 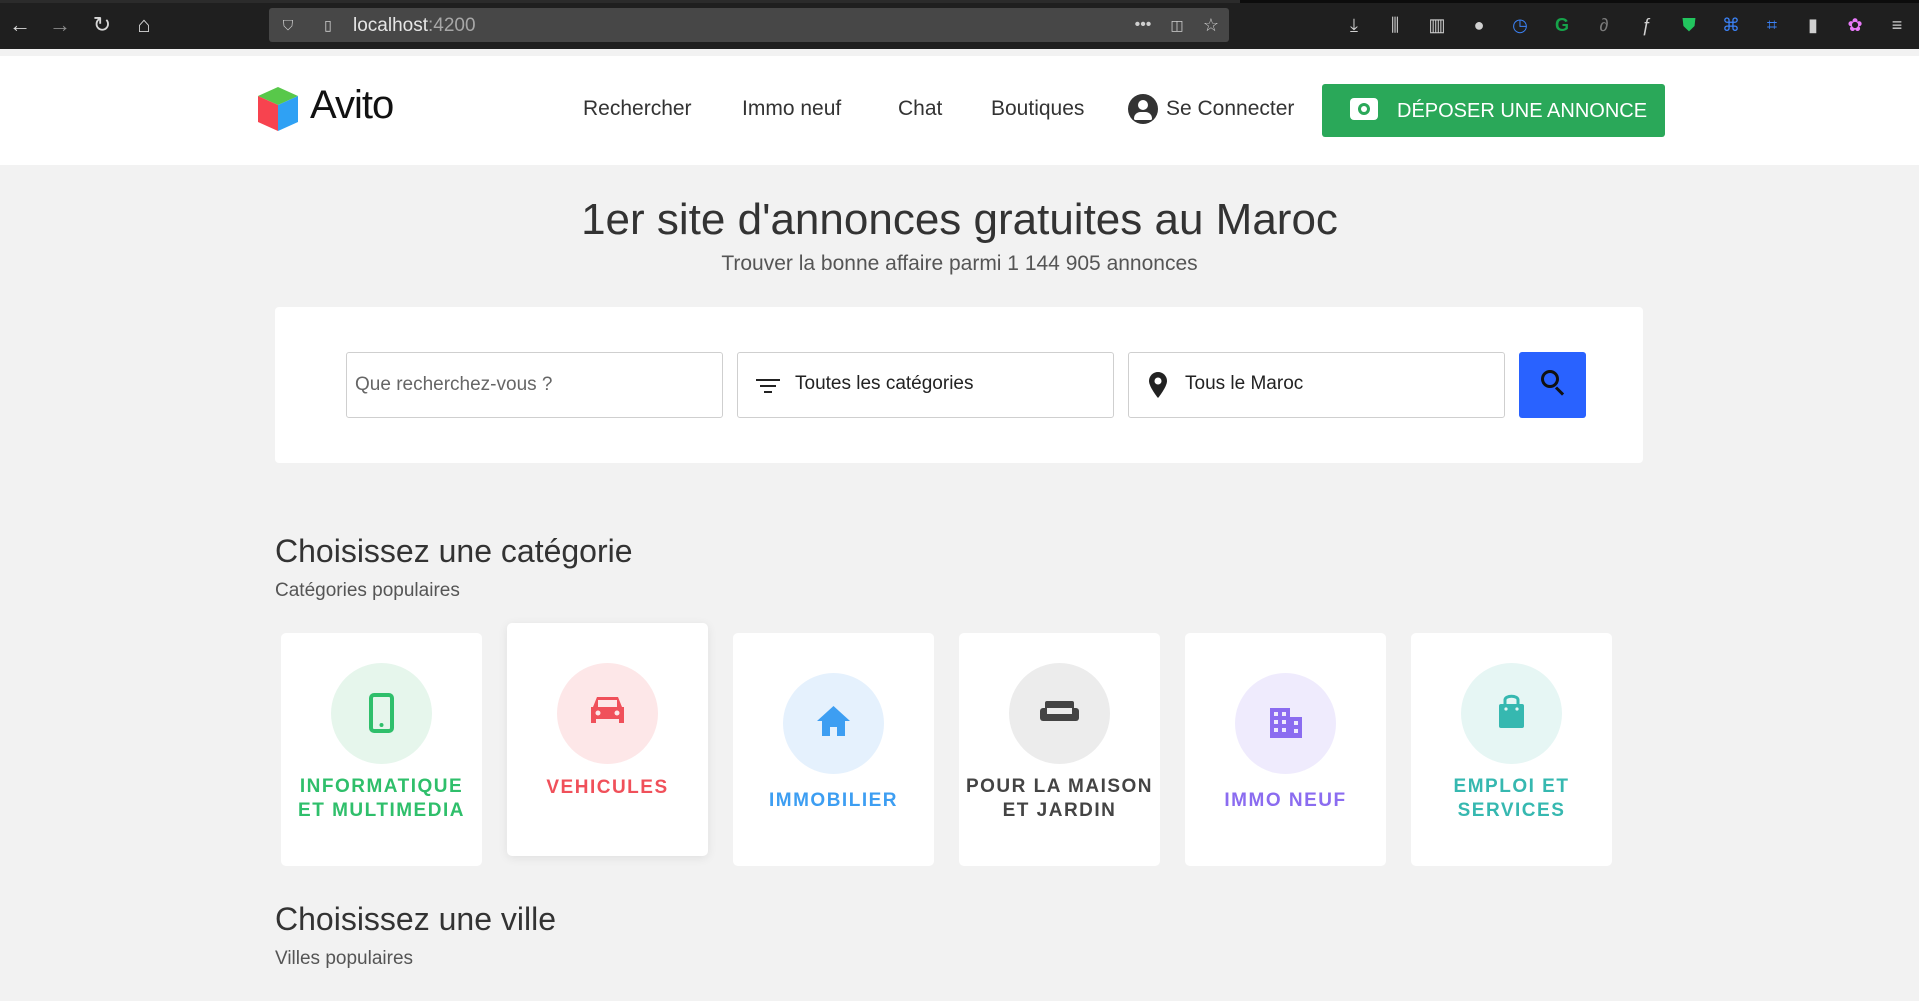 What do you see at coordinates (1479, 25) in the screenshot?
I see `account-icon: ●` at bounding box center [1479, 25].